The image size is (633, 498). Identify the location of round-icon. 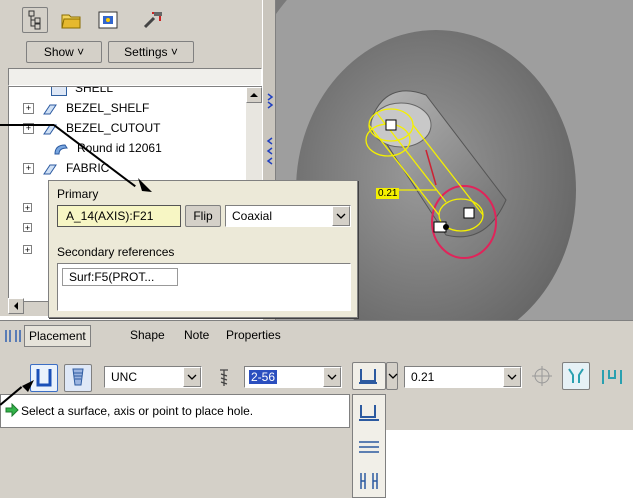
(61, 149).